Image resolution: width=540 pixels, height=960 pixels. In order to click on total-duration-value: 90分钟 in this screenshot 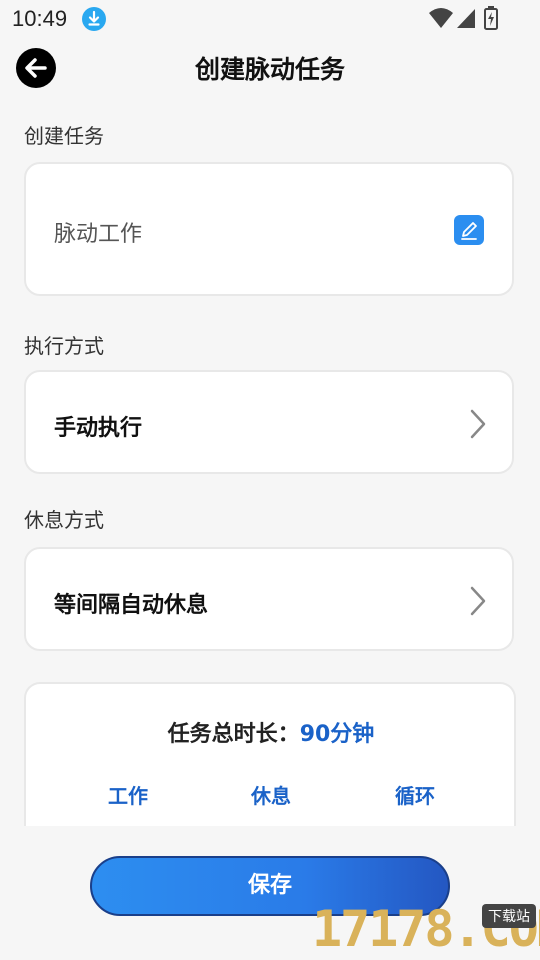, I will do `click(337, 734)`.